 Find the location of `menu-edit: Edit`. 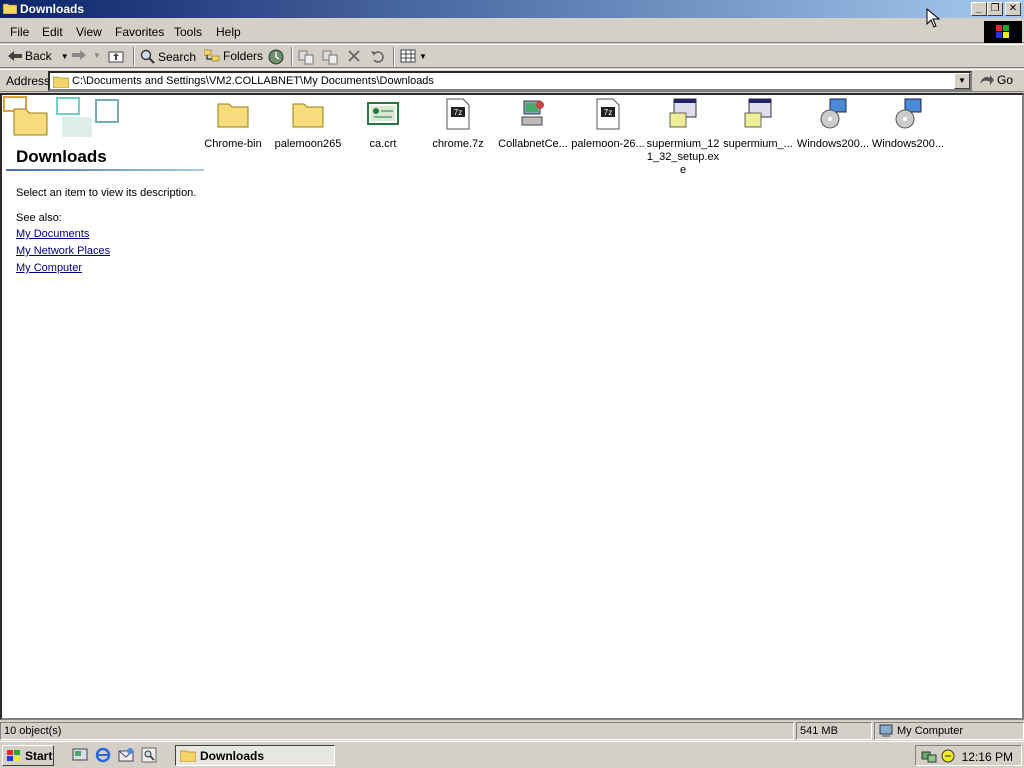

menu-edit: Edit is located at coordinates (52, 32).